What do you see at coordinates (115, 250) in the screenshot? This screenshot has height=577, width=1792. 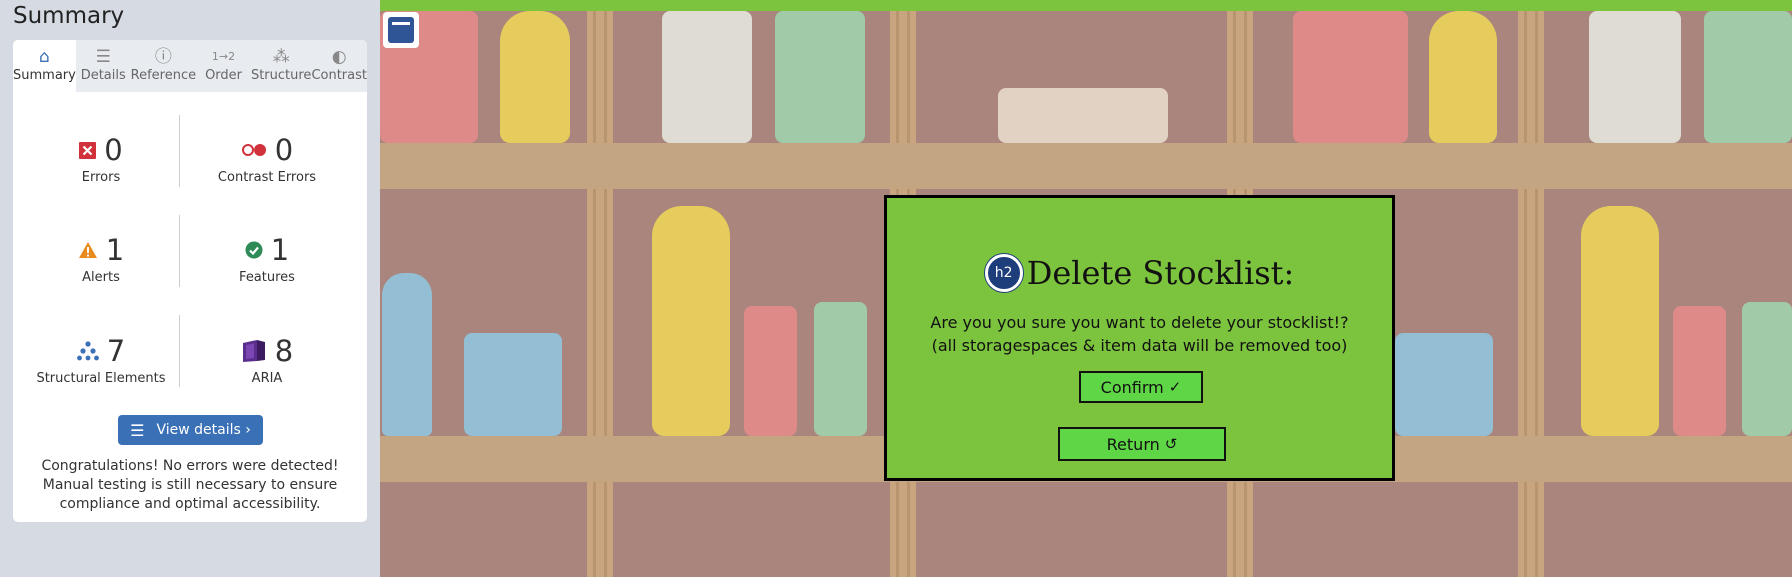 I see `alerts-count: 1` at bounding box center [115, 250].